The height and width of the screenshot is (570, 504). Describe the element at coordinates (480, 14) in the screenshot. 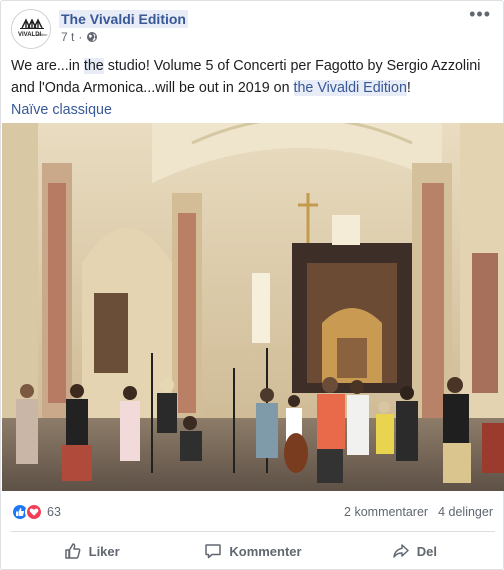

I see `more-options-icon: •••` at that location.